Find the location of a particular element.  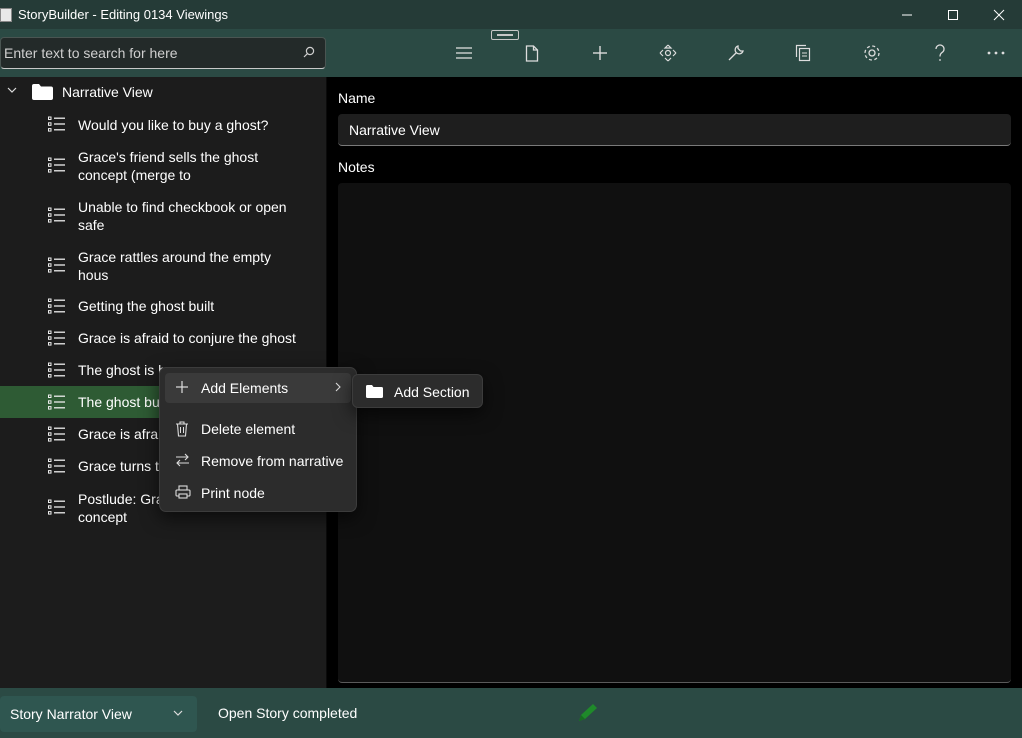

add-section-menu-item: Add Section is located at coordinates (417, 391).